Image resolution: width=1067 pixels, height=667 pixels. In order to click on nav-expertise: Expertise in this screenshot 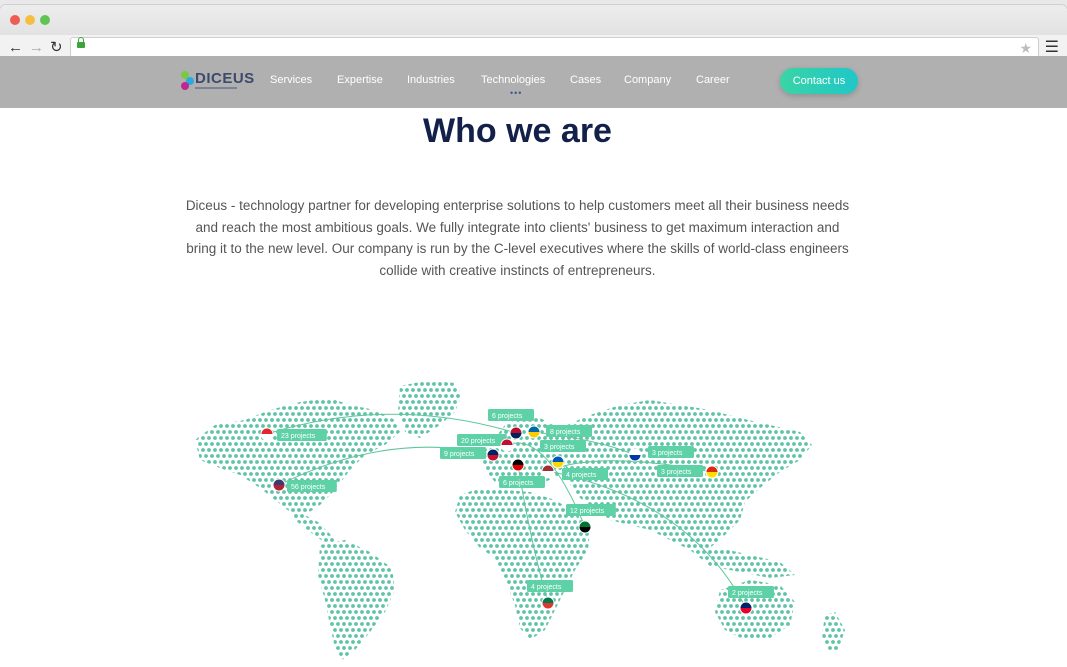, I will do `click(360, 80)`.